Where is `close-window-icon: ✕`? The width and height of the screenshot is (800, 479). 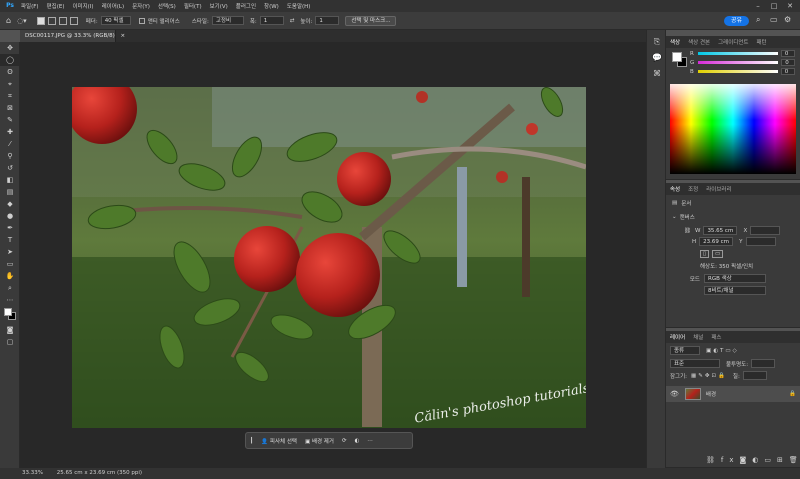 close-window-icon: ✕ is located at coordinates (790, 6).